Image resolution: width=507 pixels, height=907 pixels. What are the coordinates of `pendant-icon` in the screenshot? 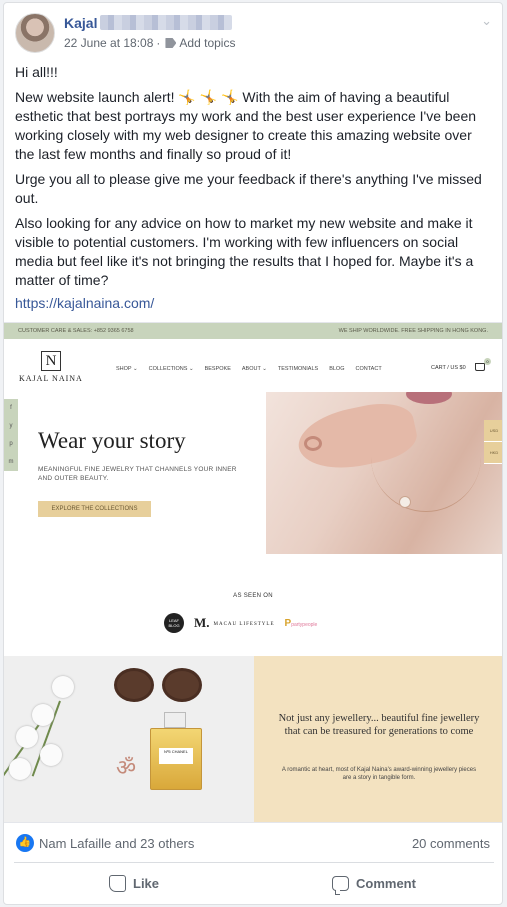 It's located at (405, 502).